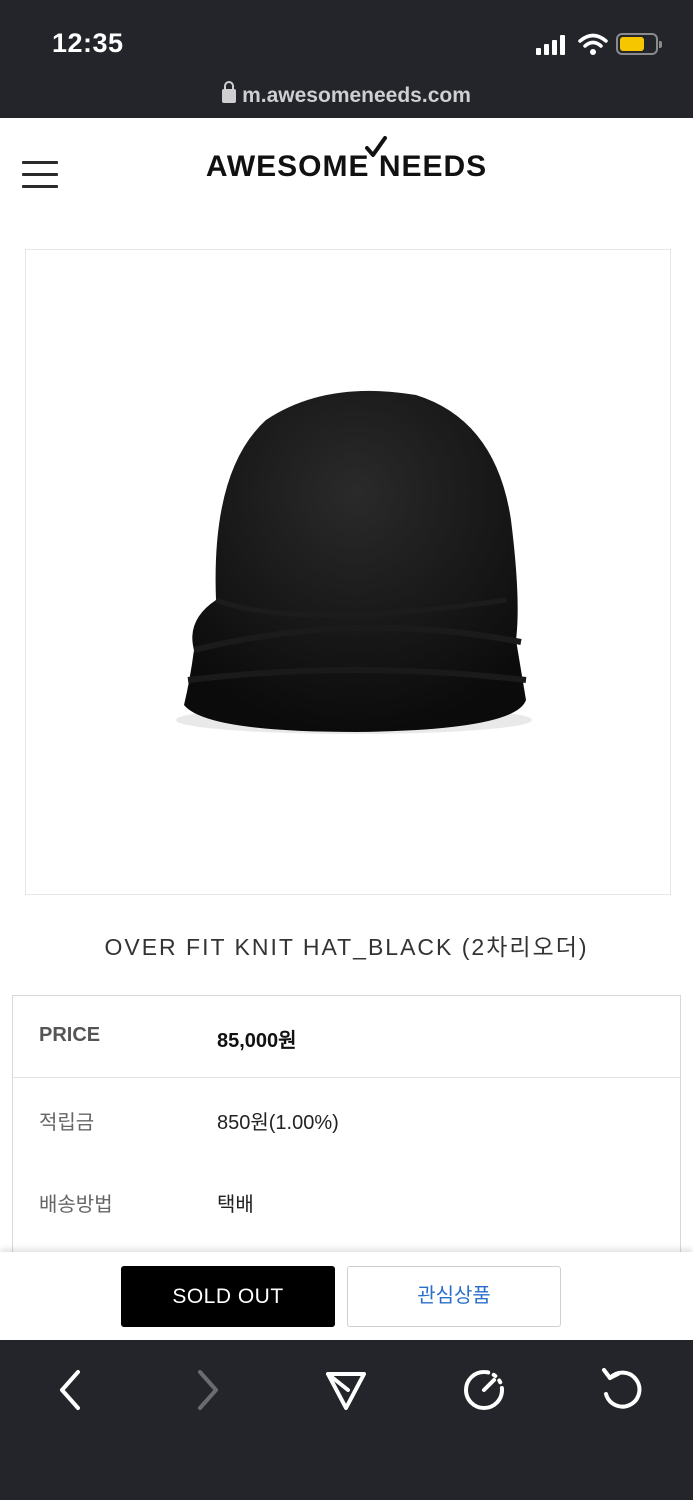  Describe the element at coordinates (356, 95) in the screenshot. I see `url-text: m.awesomeneeds.com` at that location.